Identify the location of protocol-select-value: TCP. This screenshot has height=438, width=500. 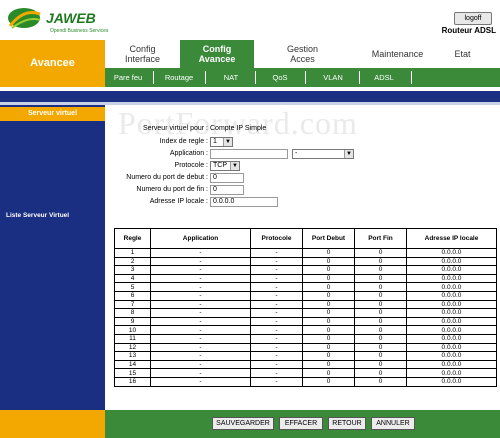
(220, 165).